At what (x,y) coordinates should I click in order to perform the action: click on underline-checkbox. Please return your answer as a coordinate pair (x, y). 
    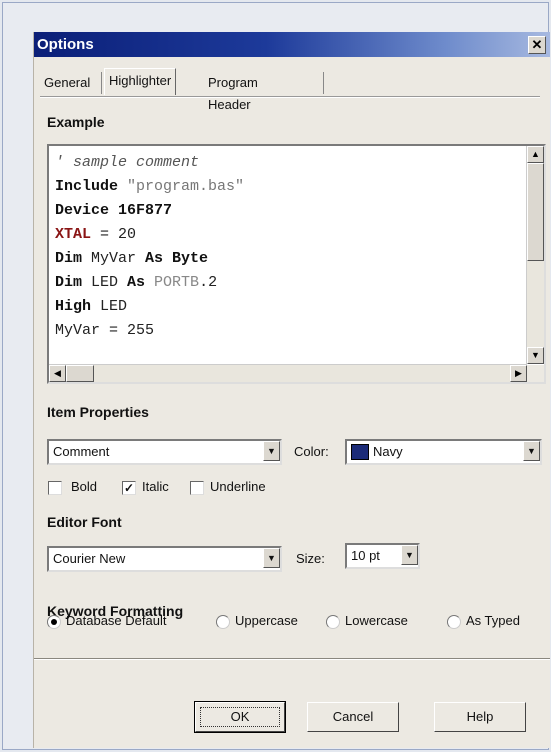
    Looking at the image, I should click on (197, 488).